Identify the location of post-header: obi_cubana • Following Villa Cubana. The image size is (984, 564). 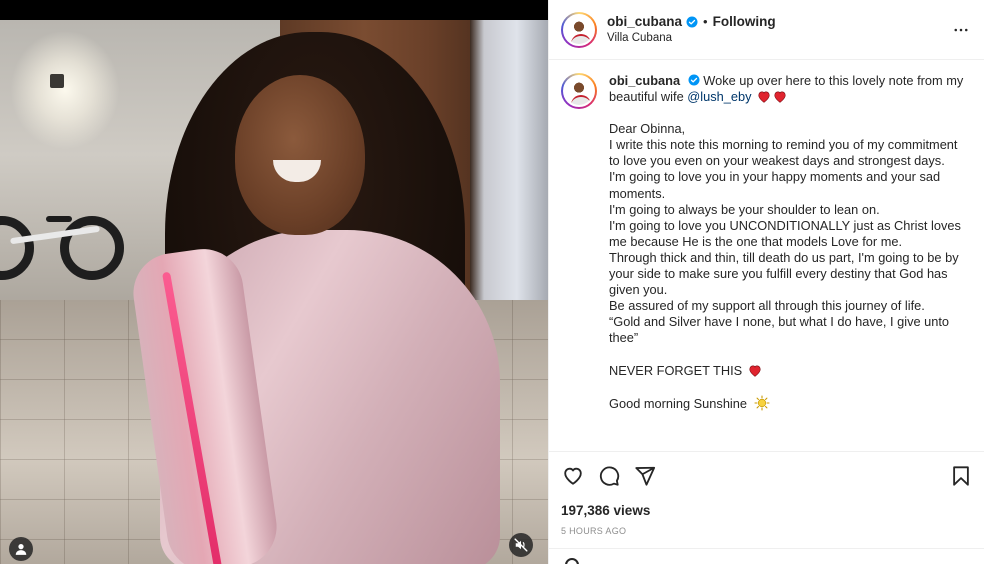
(766, 30).